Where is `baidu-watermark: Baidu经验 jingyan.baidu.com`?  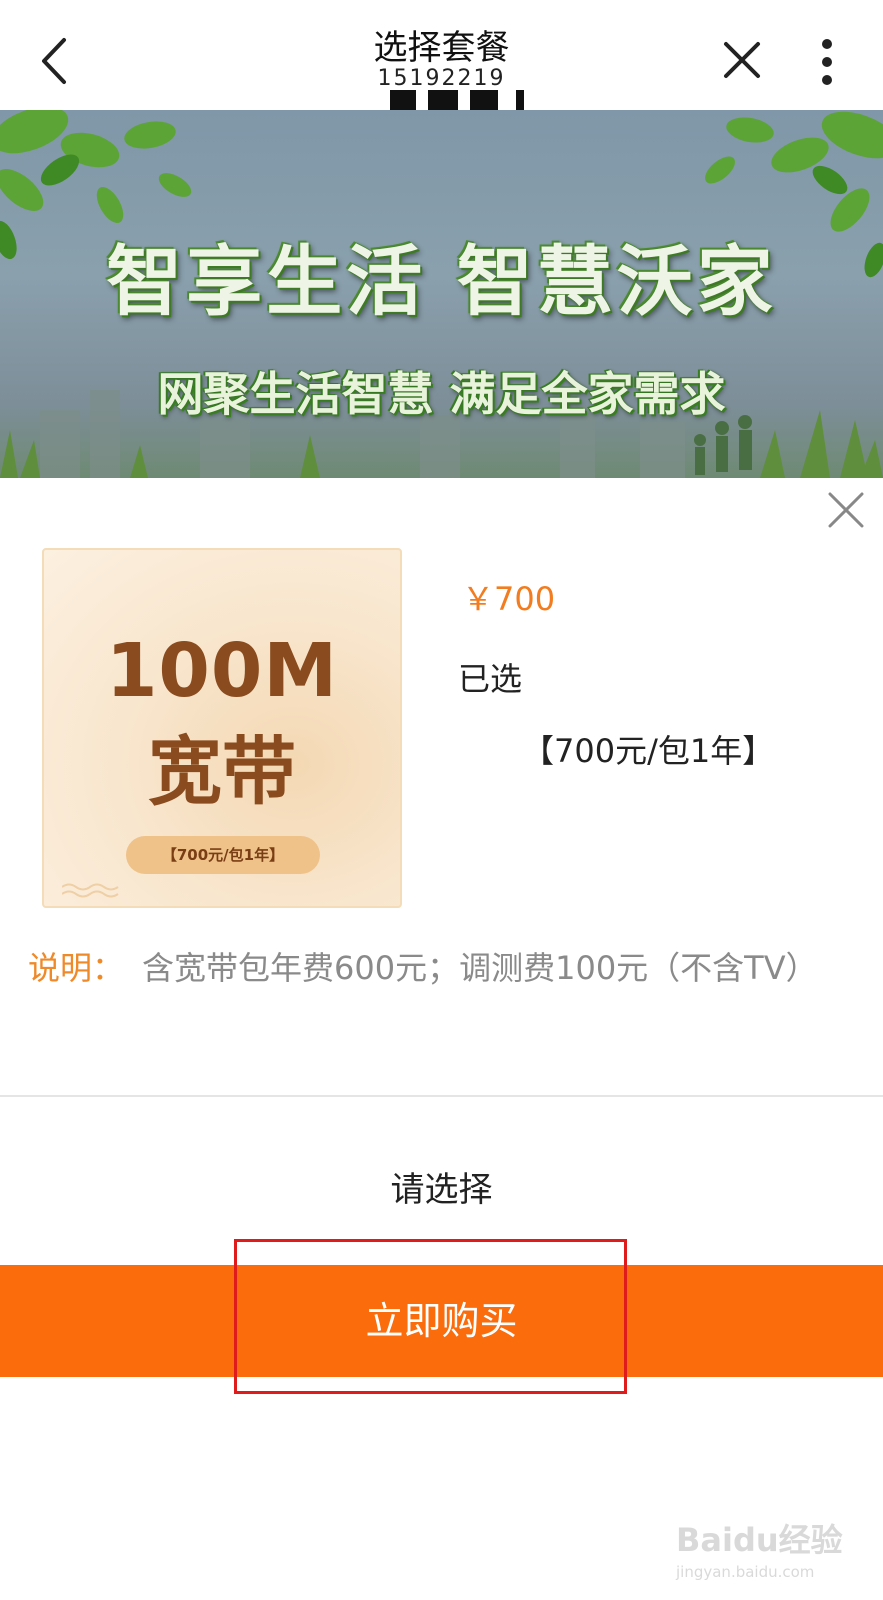 baidu-watermark: Baidu经验 jingyan.baidu.com is located at coordinates (771, 1547).